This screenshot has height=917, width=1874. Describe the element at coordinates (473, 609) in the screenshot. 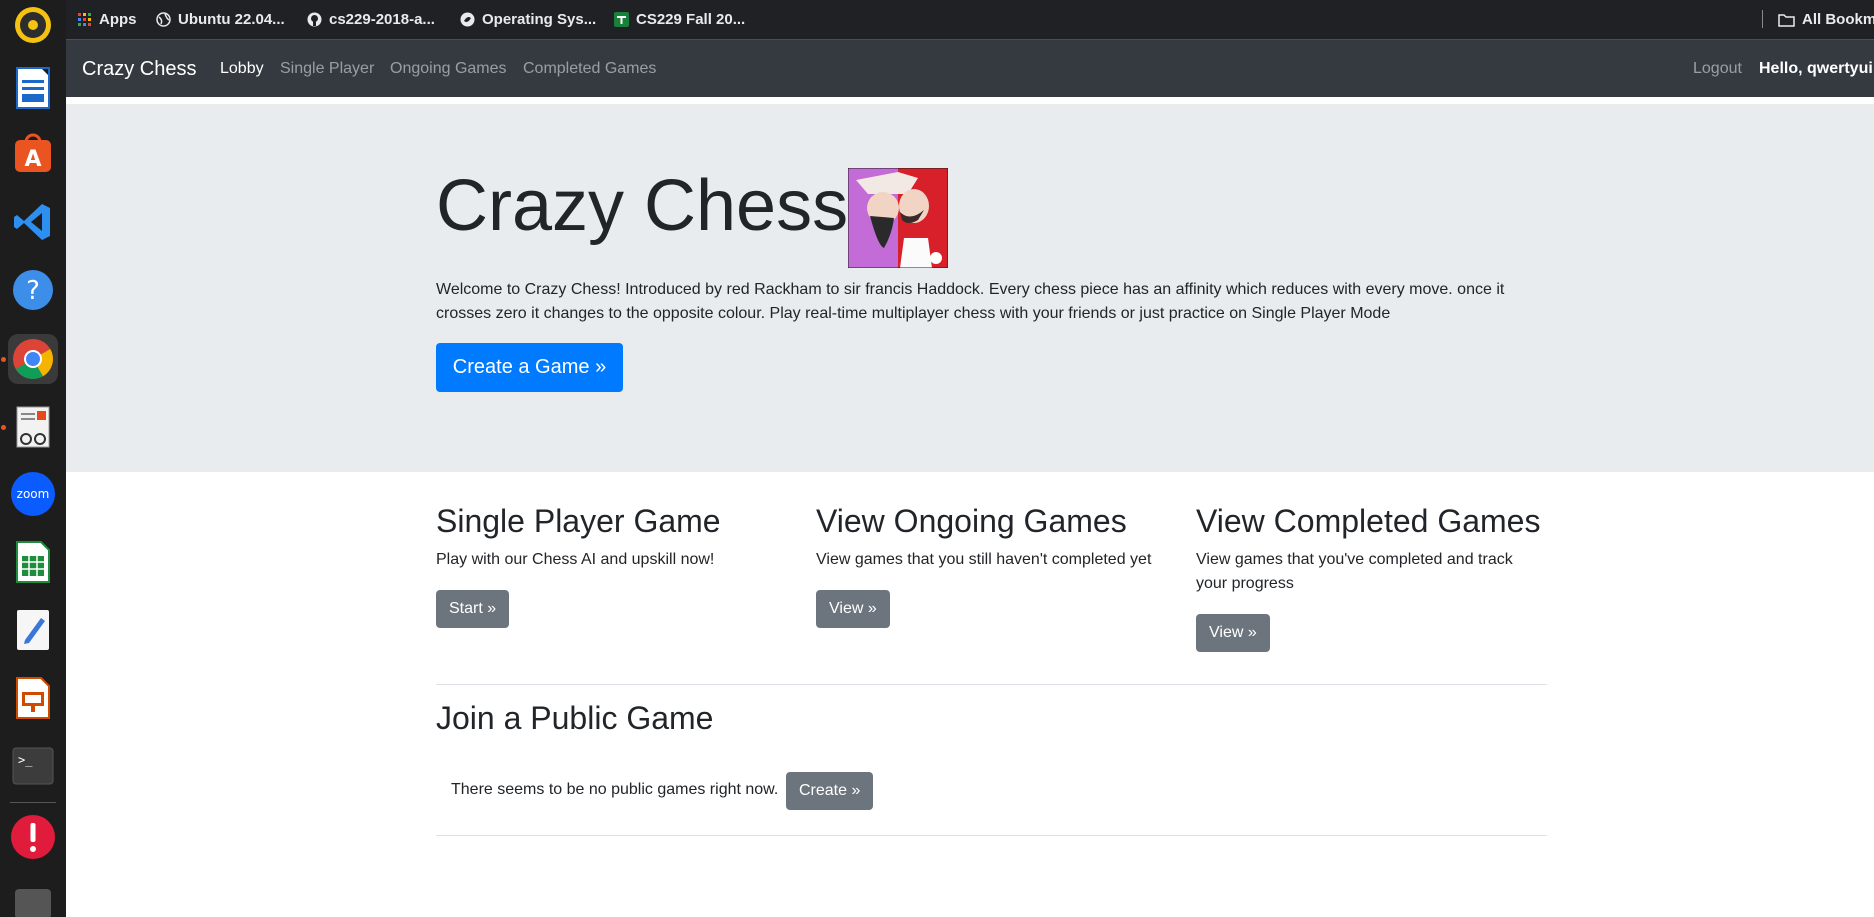

I see `single-player-start-button: Start »` at that location.